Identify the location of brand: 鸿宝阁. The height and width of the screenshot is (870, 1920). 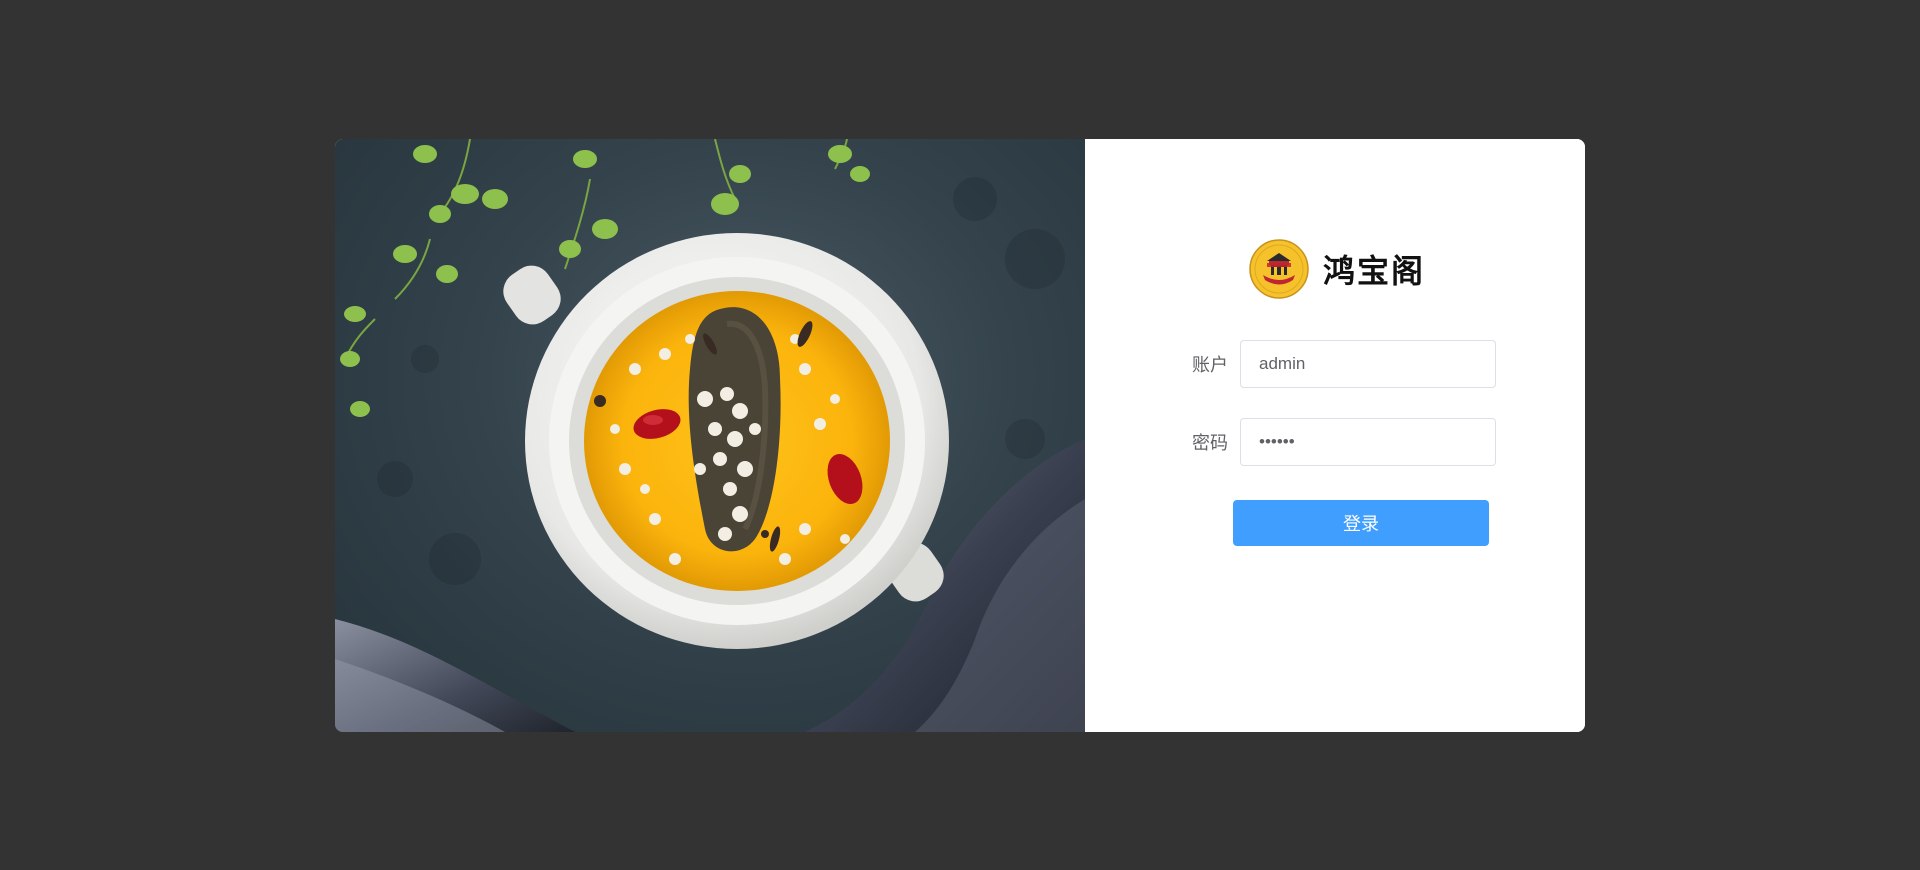
(1337, 269).